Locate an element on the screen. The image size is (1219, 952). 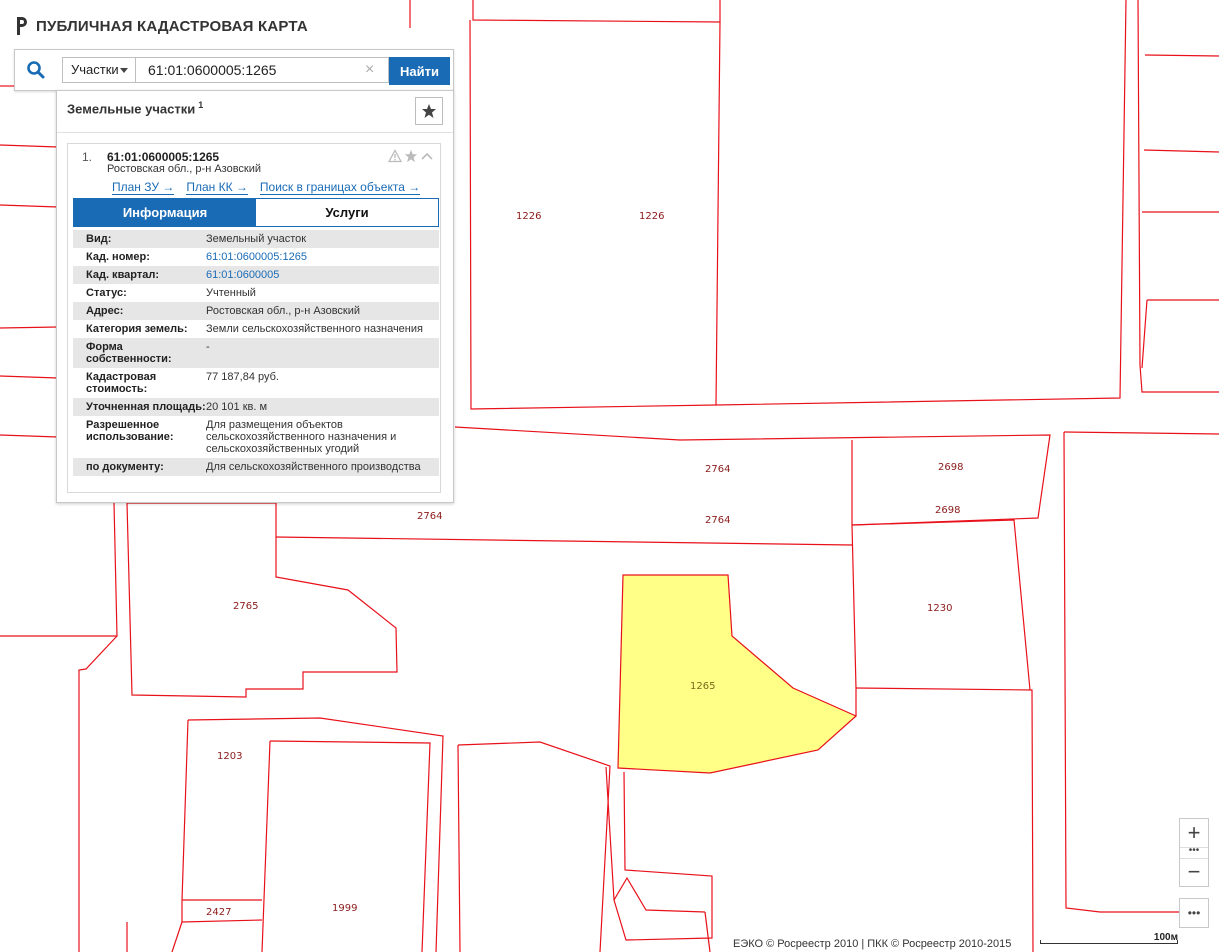
property-row: Уточненная площадь: 20 101 кв. м is located at coordinates (256, 407).